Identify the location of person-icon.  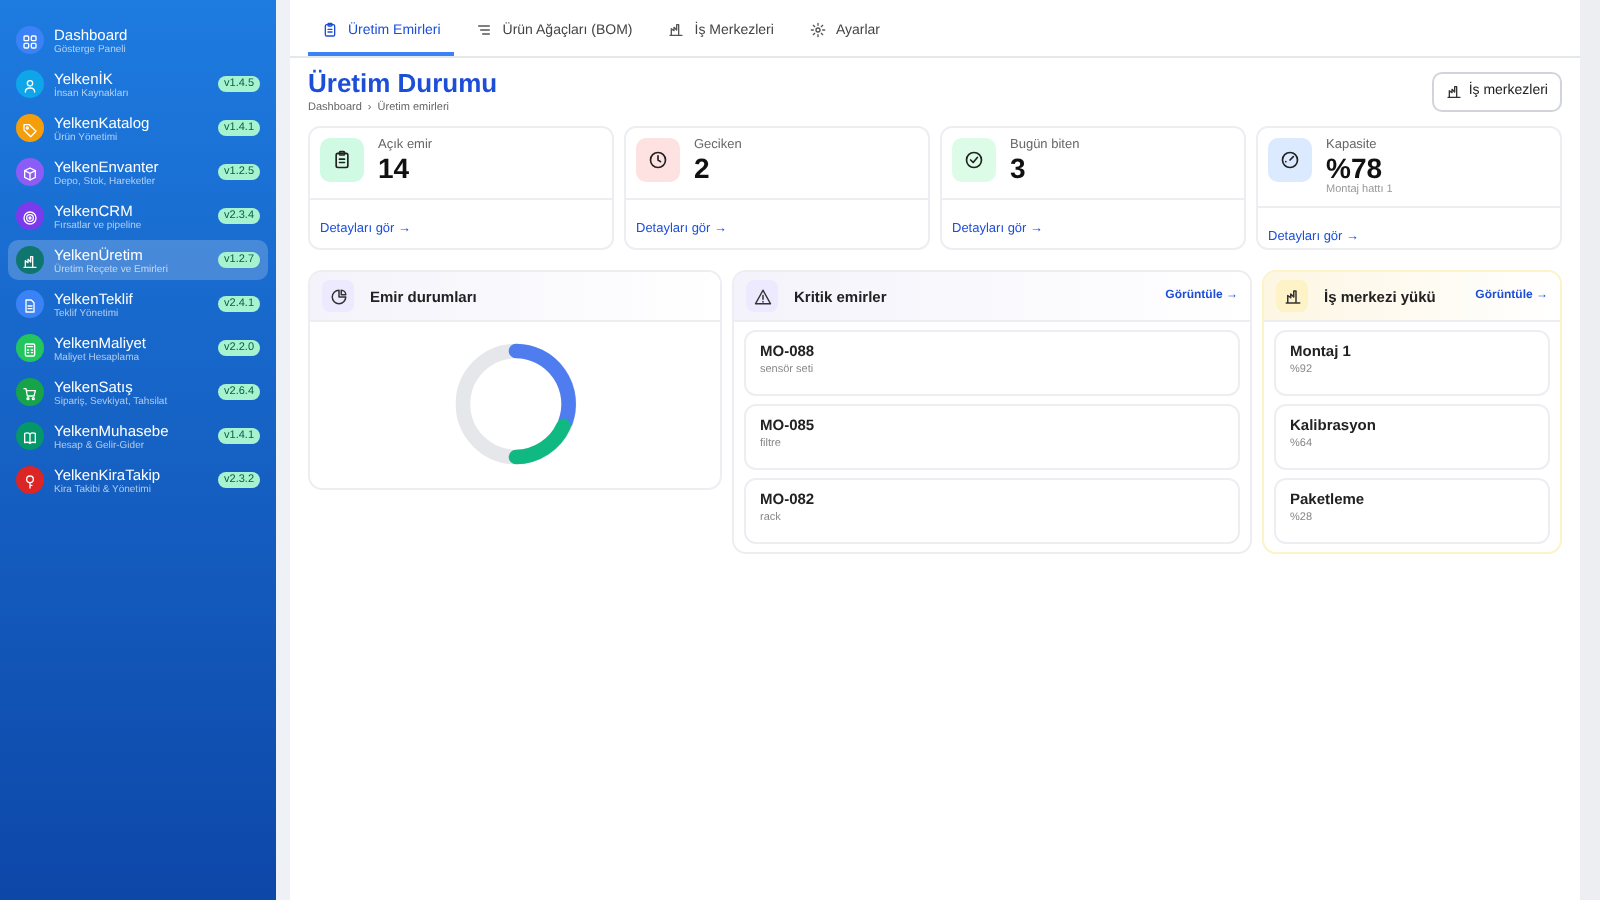
(30, 85).